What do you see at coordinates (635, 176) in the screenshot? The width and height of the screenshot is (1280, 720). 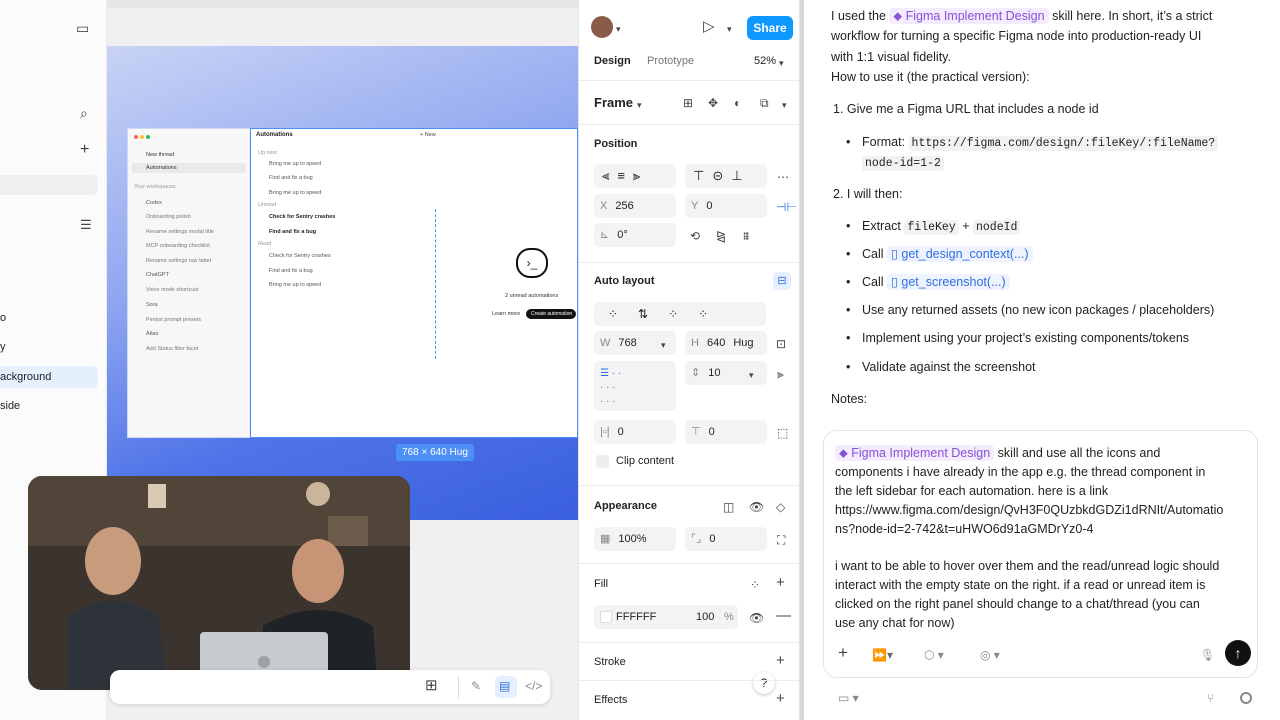 I see `horizontal-align-icon: ⫷≡⫸` at bounding box center [635, 176].